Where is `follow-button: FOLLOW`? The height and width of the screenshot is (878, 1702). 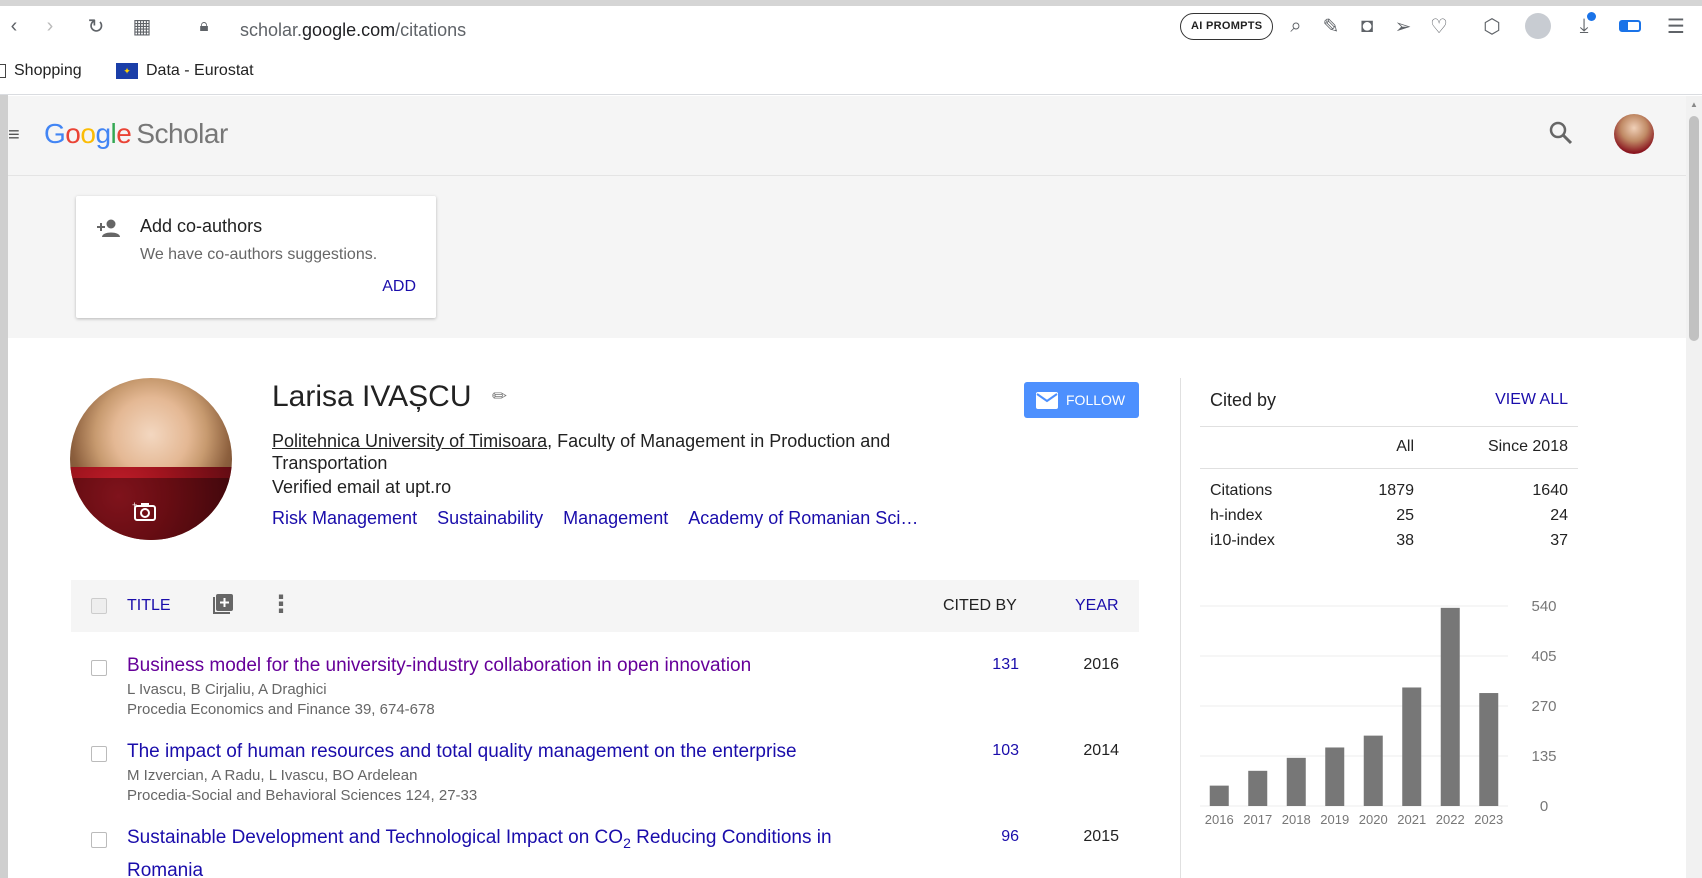 follow-button: FOLLOW is located at coordinates (1081, 400).